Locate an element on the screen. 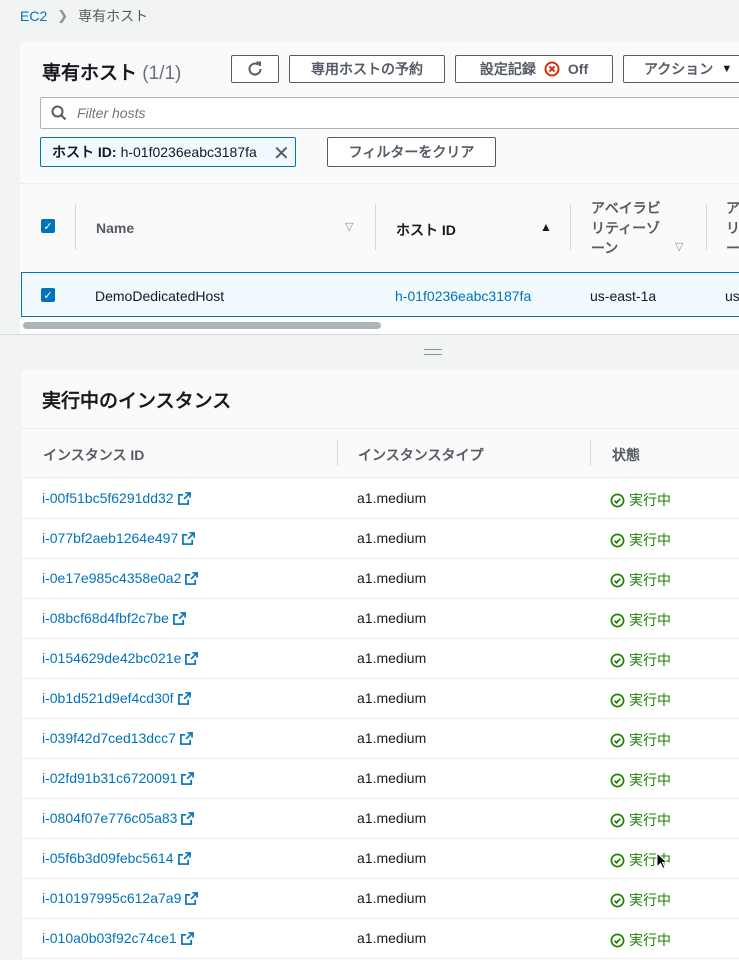  instance-id-link: i-00f51bc5f6291dd32 is located at coordinates (116, 498).